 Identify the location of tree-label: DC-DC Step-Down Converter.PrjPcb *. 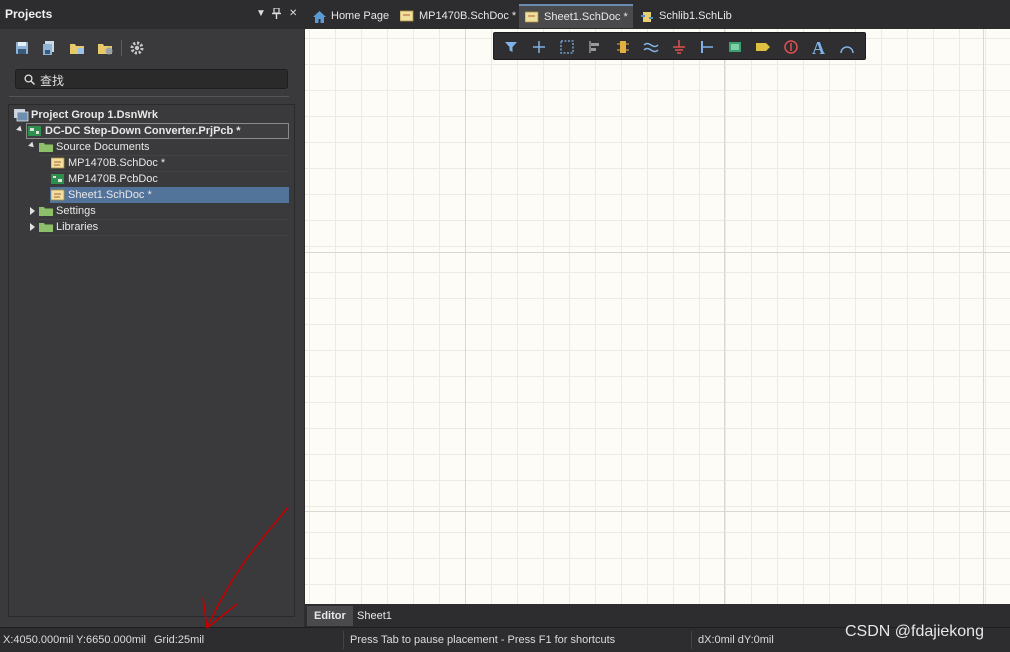
(143, 131).